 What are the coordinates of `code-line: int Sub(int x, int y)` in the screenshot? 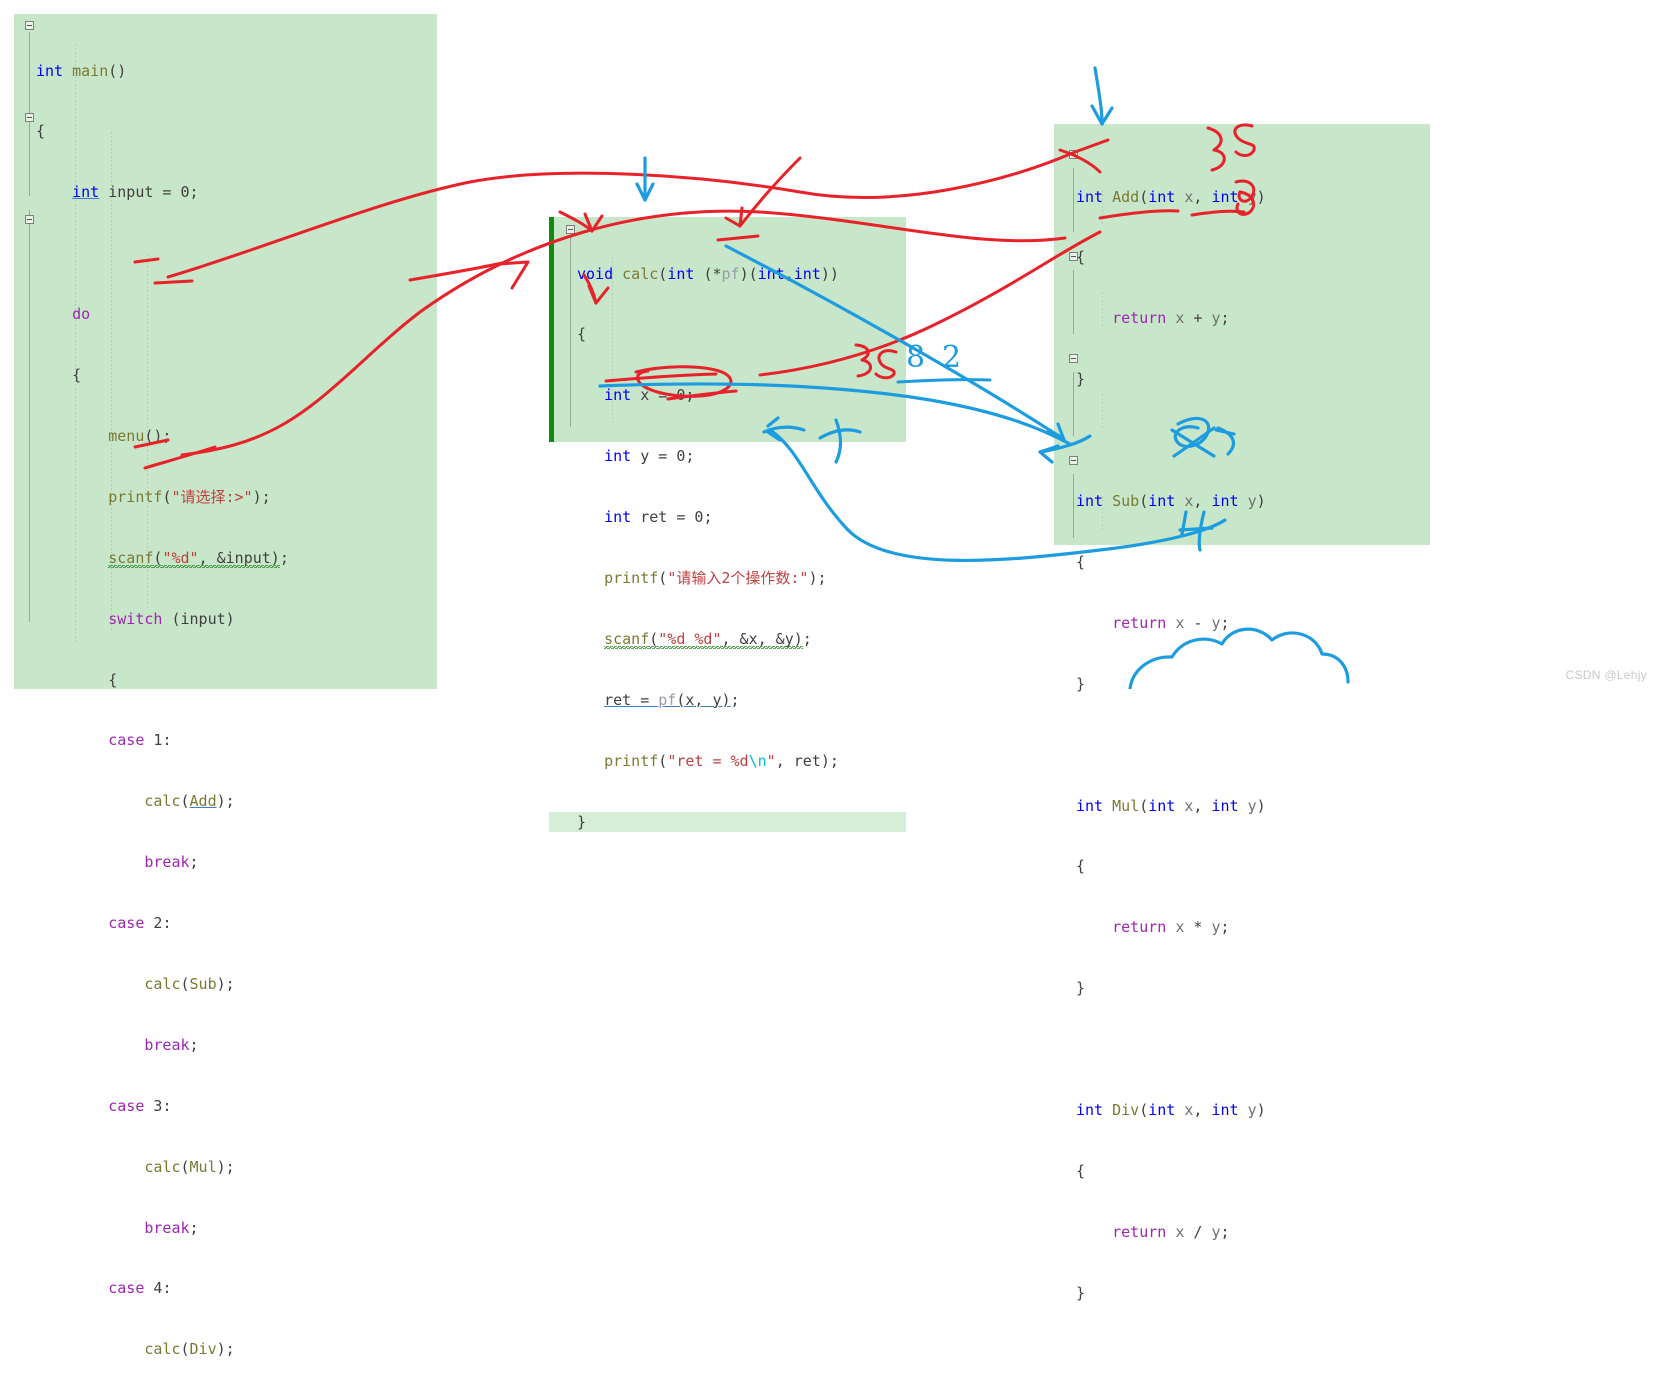 It's located at (1171, 501).